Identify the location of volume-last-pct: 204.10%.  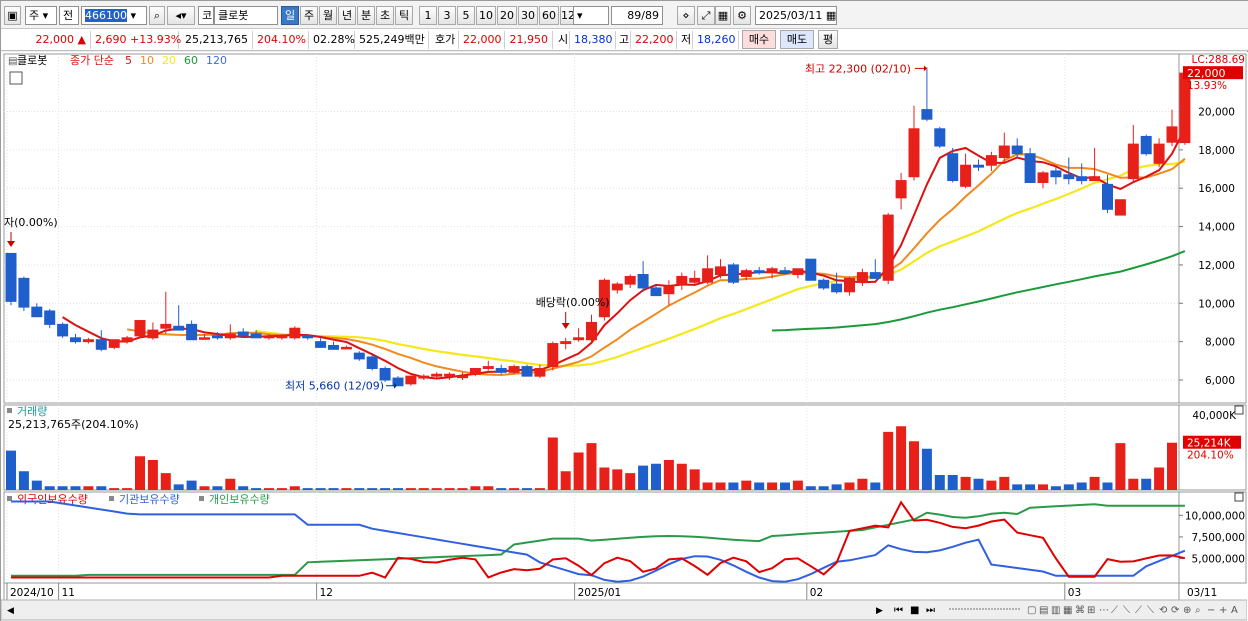
(1210, 456).